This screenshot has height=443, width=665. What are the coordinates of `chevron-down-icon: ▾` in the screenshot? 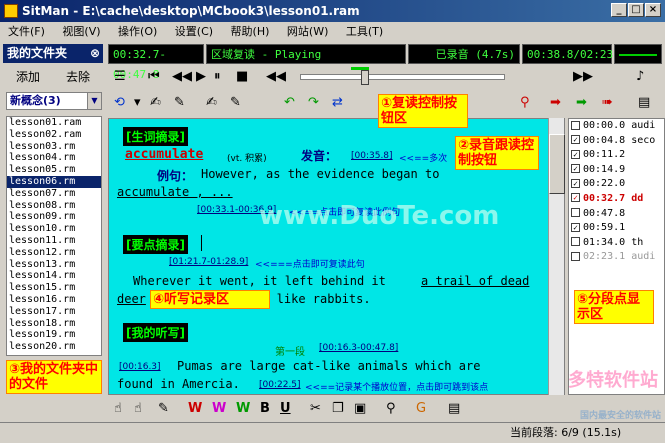 It's located at (137, 103).